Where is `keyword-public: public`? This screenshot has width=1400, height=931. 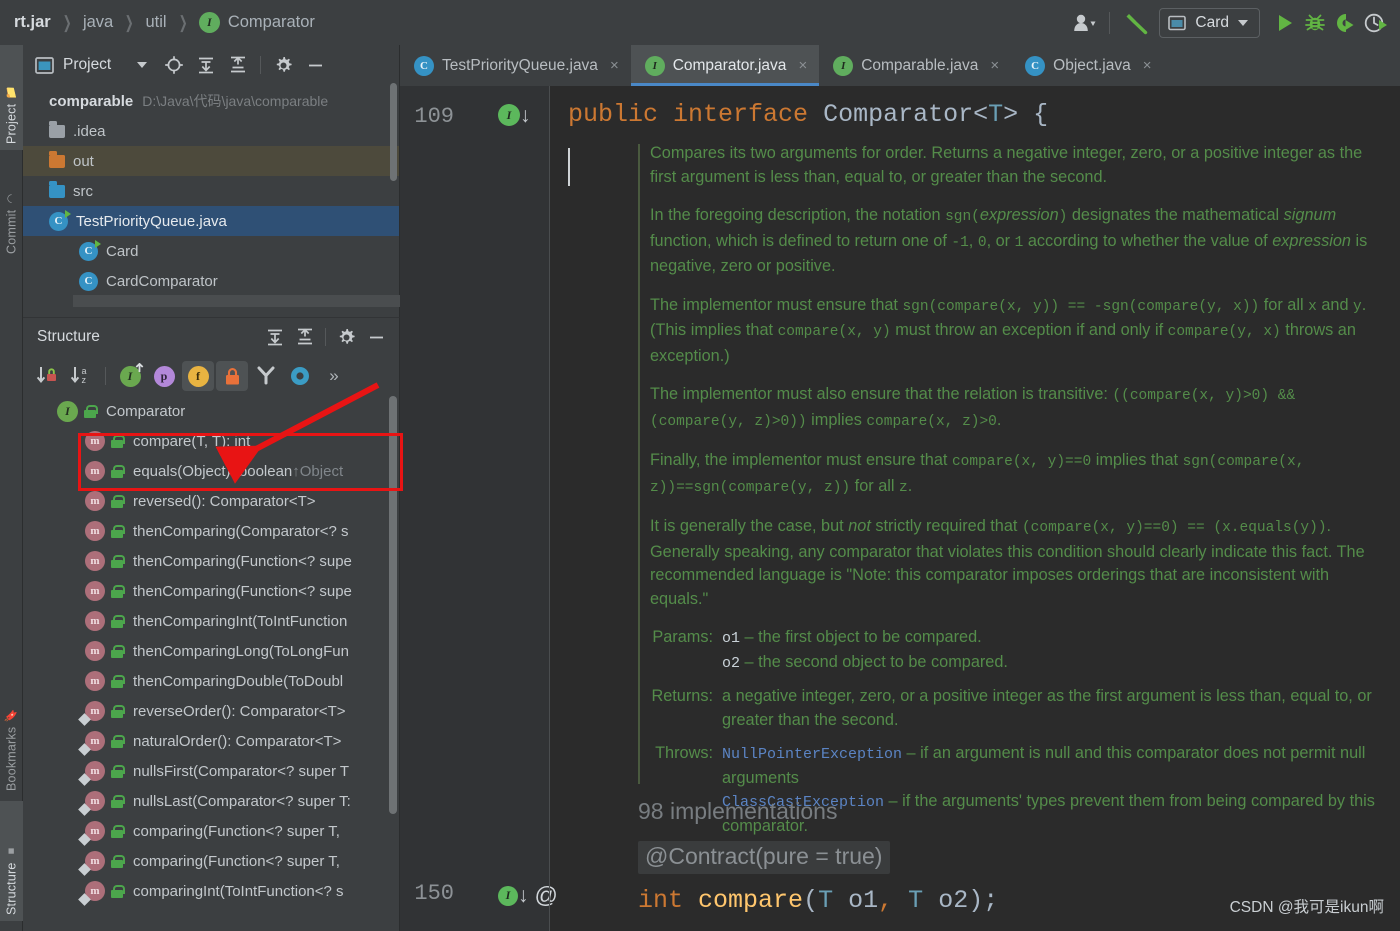
keyword-public: public is located at coordinates (613, 114).